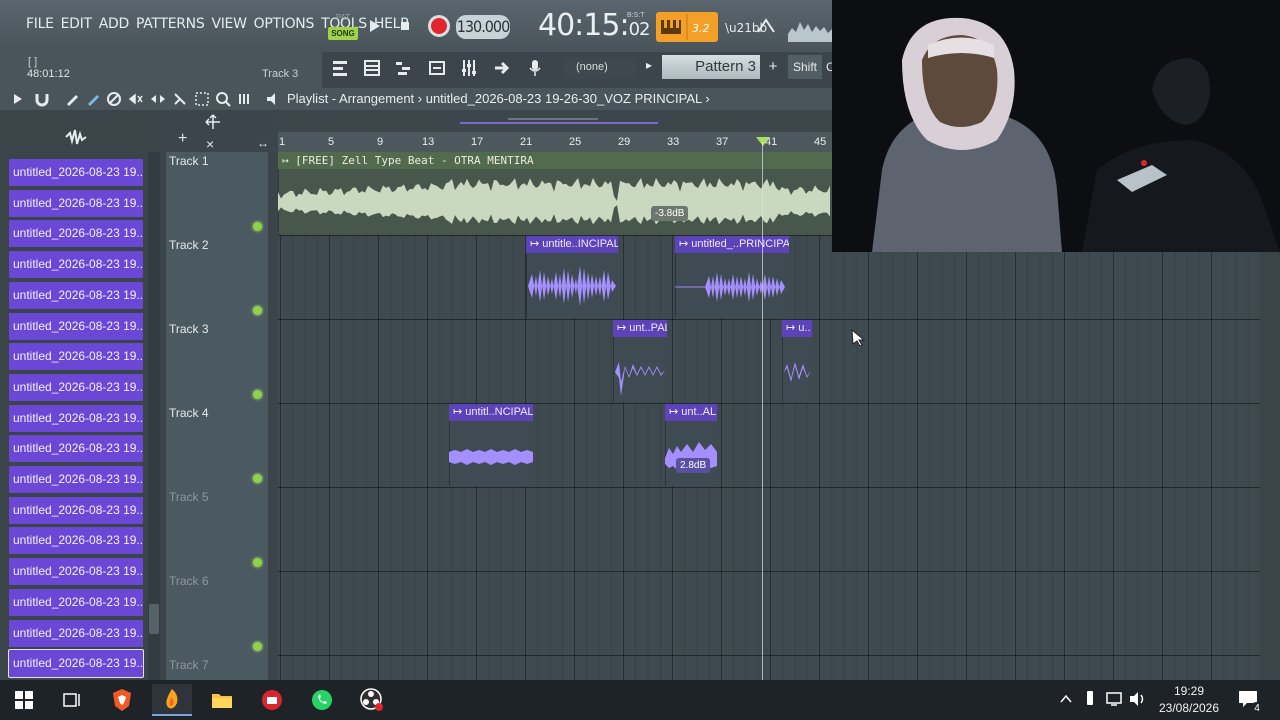 This screenshot has width=1280, height=720. I want to click on track-name: Track 7, so click(189, 665).